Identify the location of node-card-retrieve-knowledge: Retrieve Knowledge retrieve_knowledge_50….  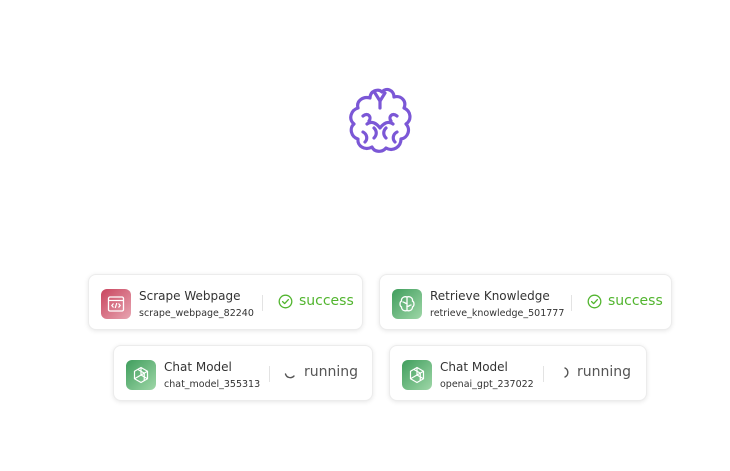
(525, 302).